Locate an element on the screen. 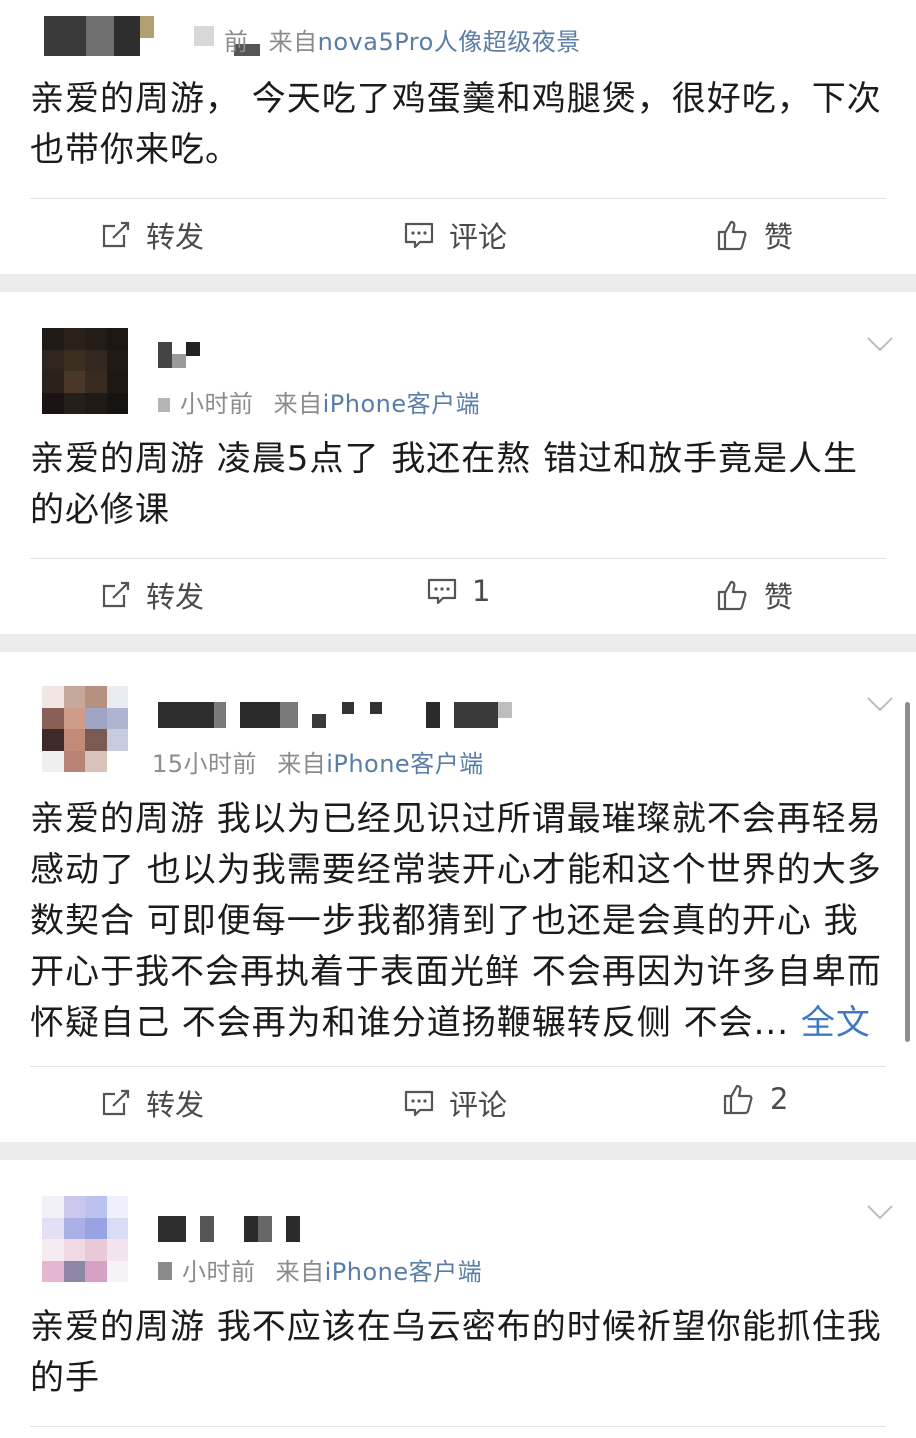  post-text: 亲爱的周游 我不应该在乌云密布的时候祈望你能抓住我的手 is located at coordinates (460, 1353).